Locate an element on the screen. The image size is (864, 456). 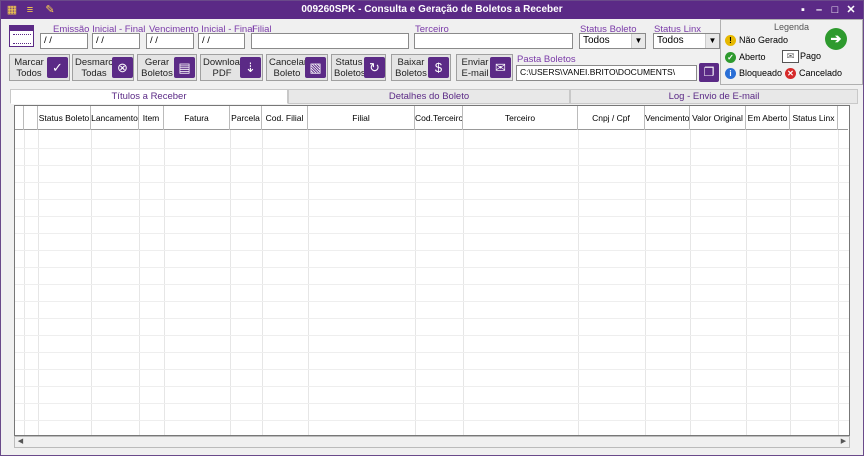
gerar-boletos-label: Gerar Boletos is located at coordinates (157, 68).